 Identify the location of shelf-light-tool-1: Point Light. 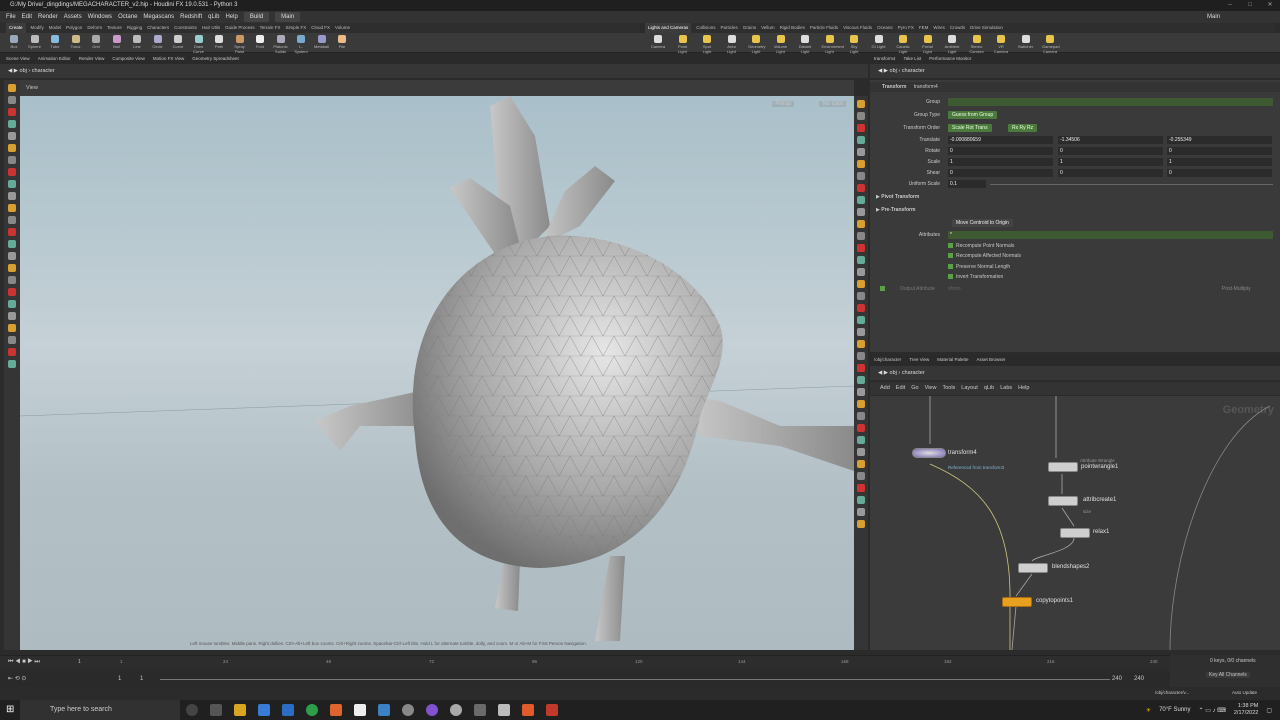
(683, 44).